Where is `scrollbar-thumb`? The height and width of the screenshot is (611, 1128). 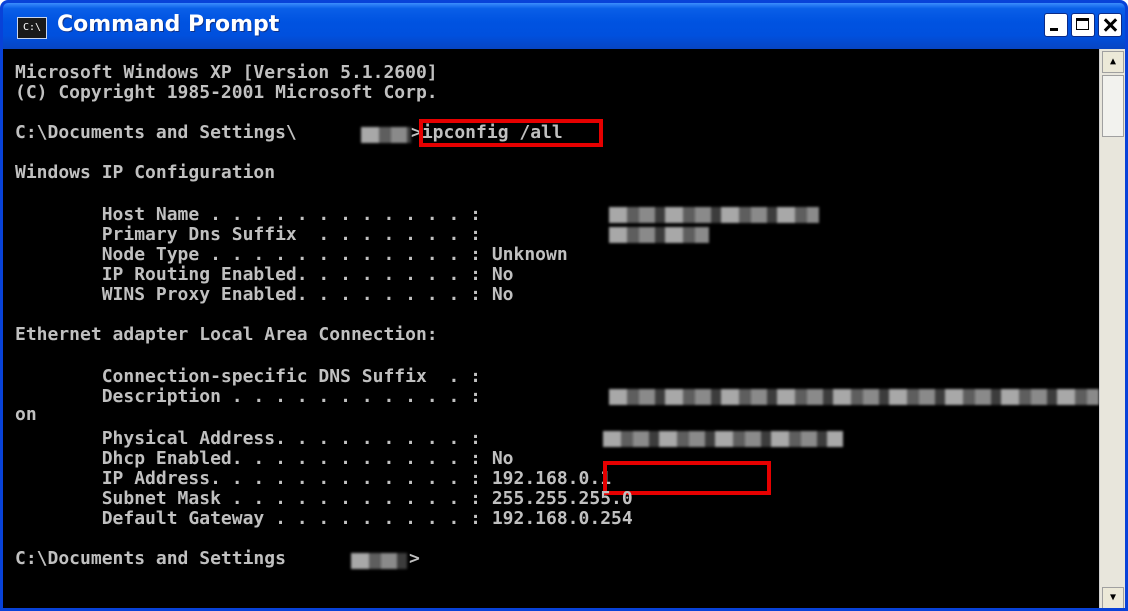
scrollbar-thumb is located at coordinates (1113, 106).